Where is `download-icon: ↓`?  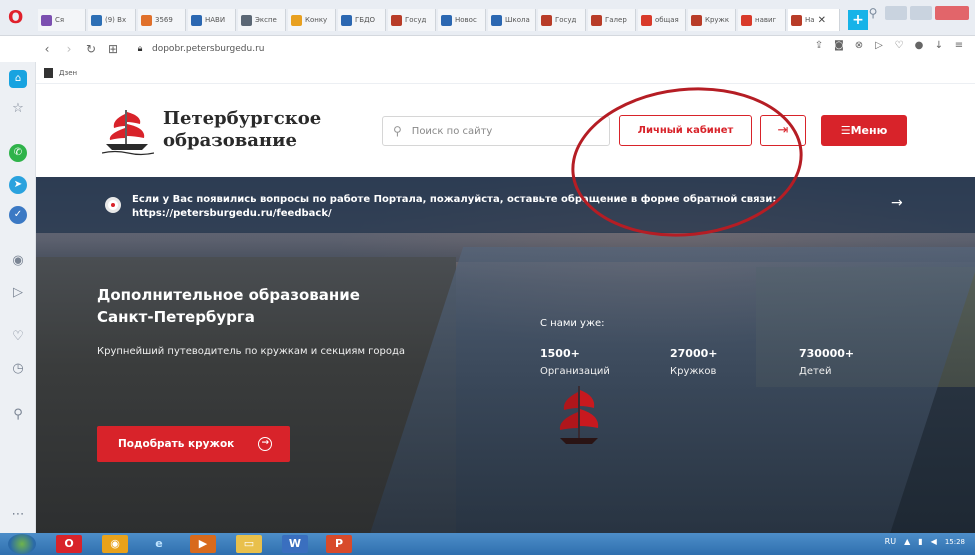 download-icon: ↓ is located at coordinates (939, 45).